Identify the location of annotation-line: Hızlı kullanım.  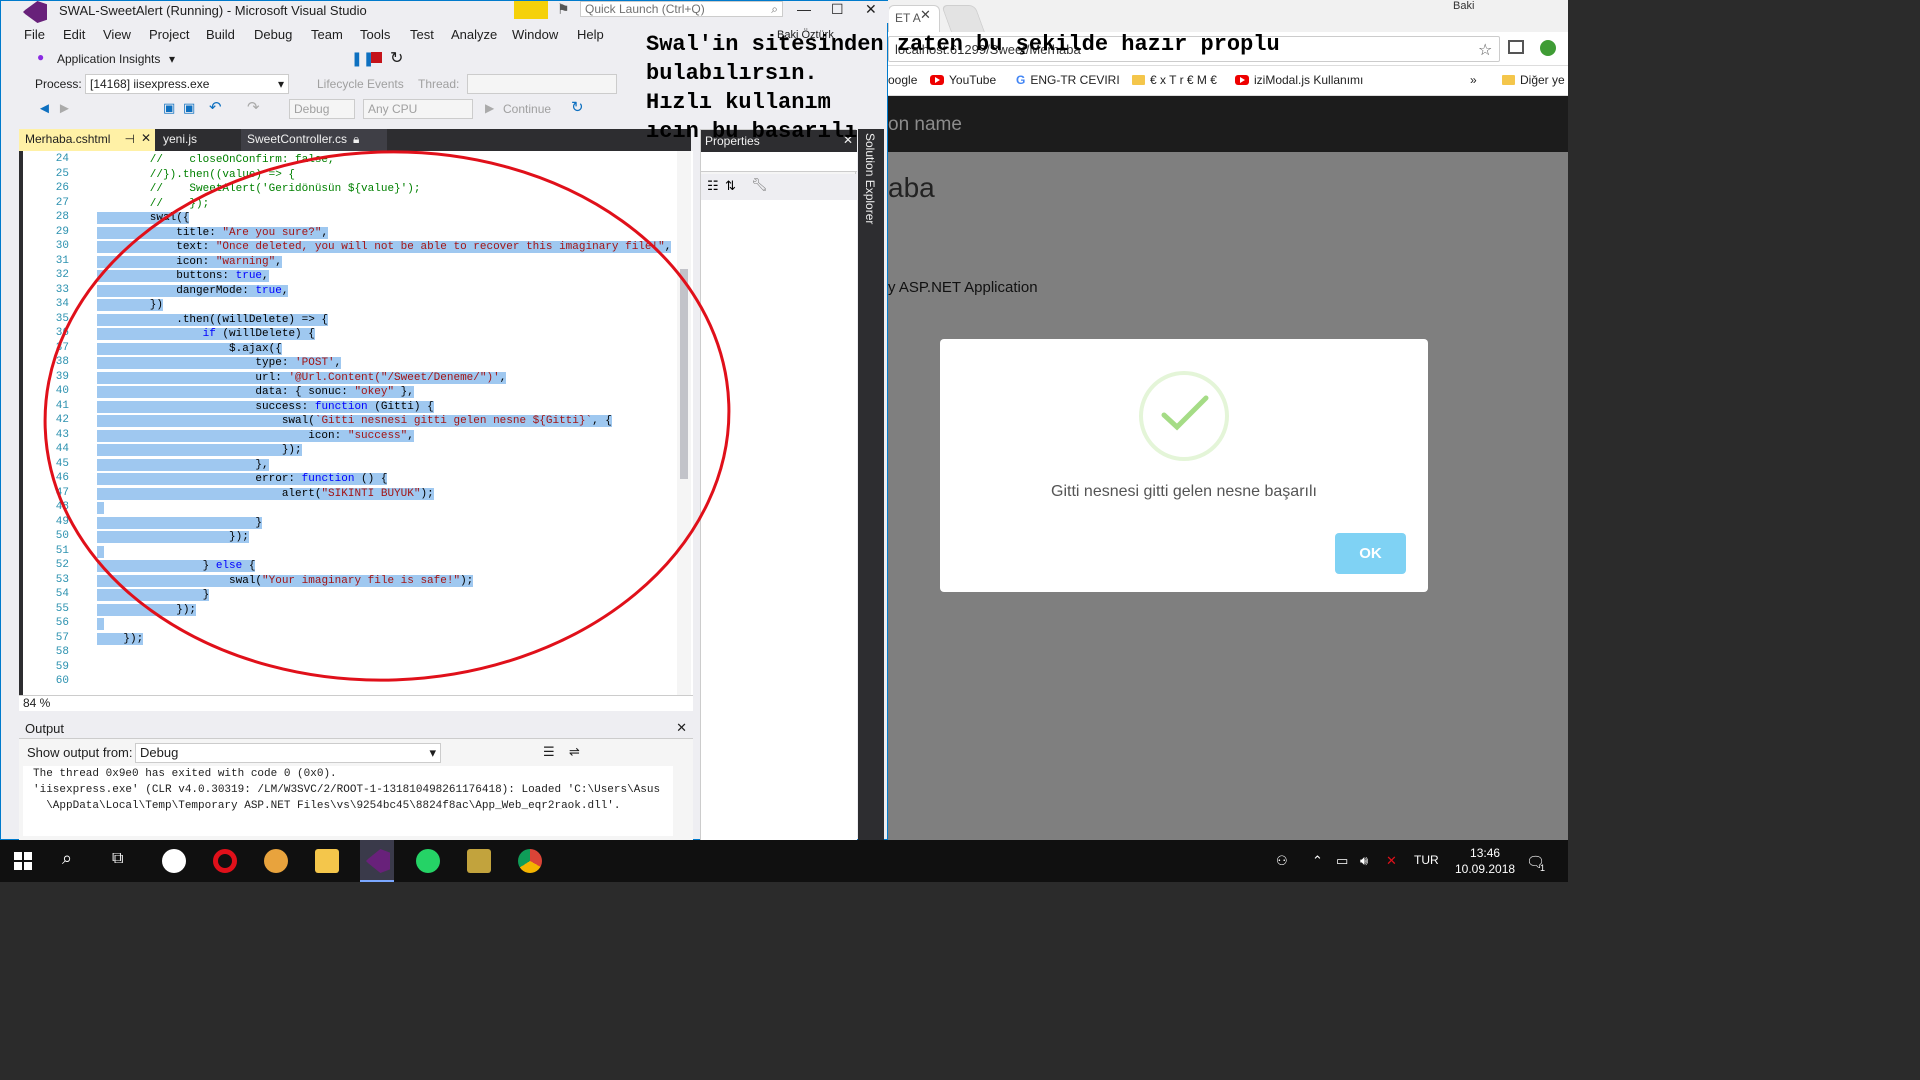
(738, 102).